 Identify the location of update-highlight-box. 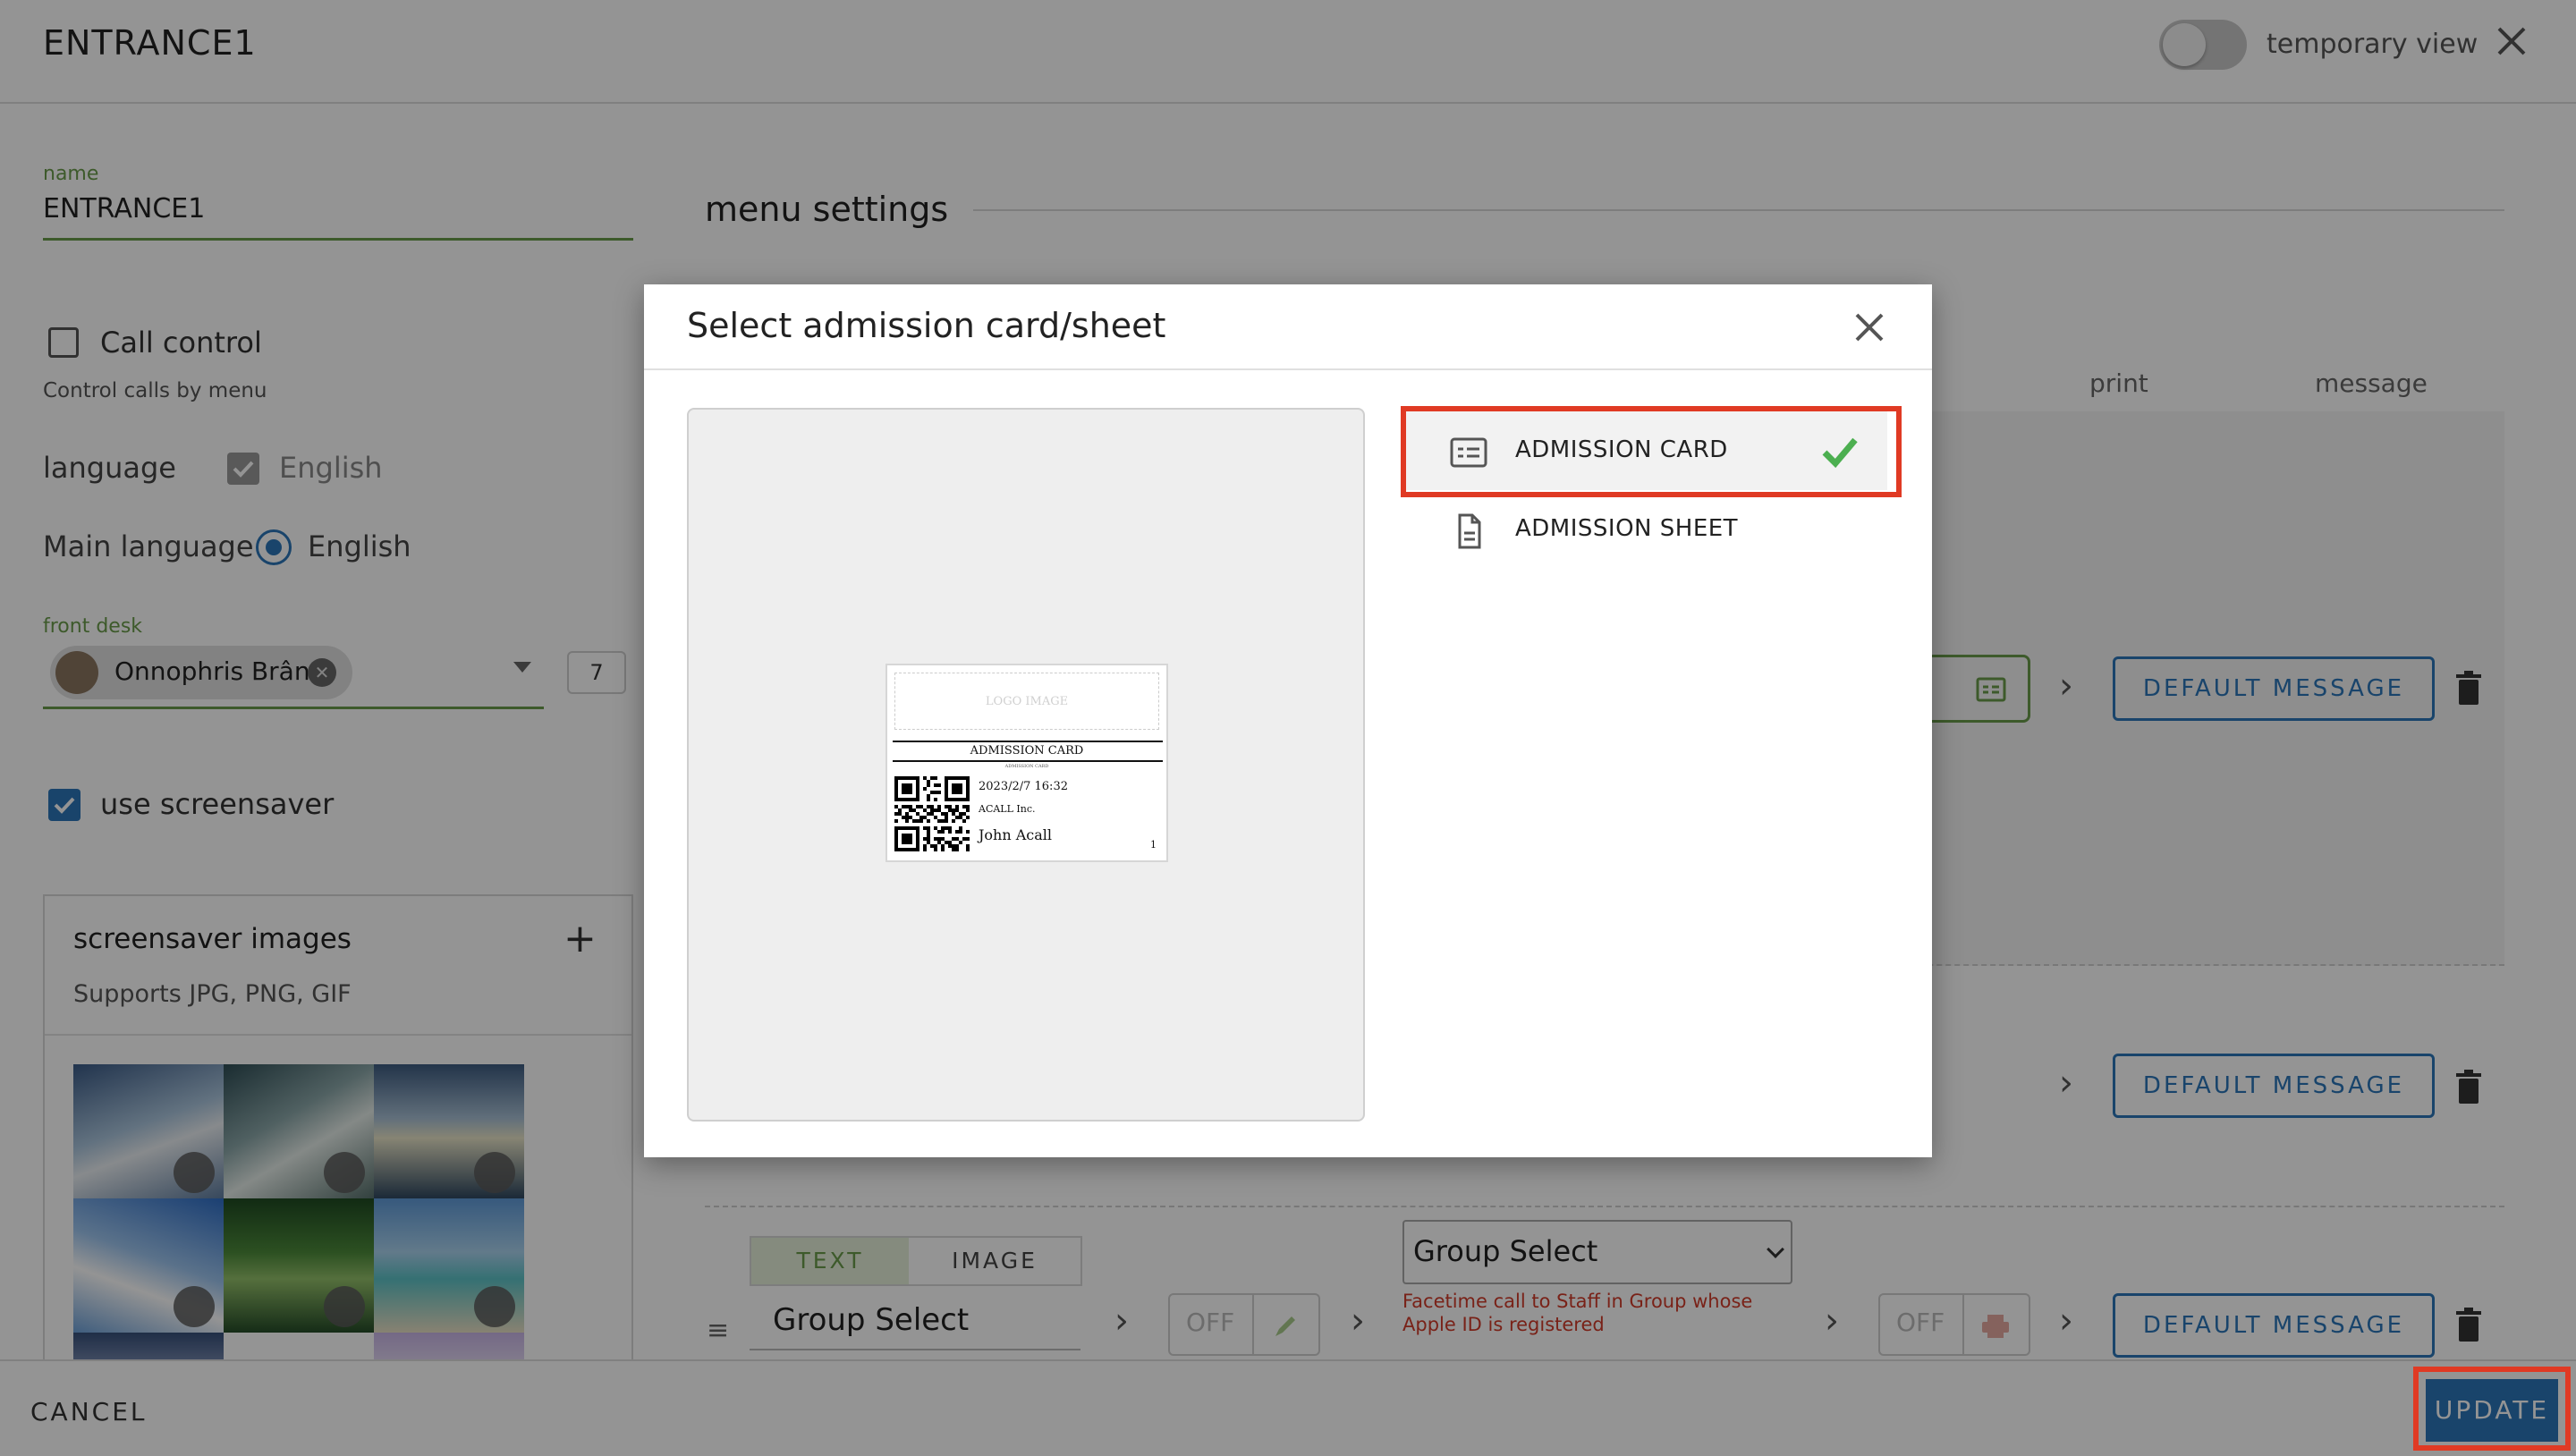
(2492, 1409).